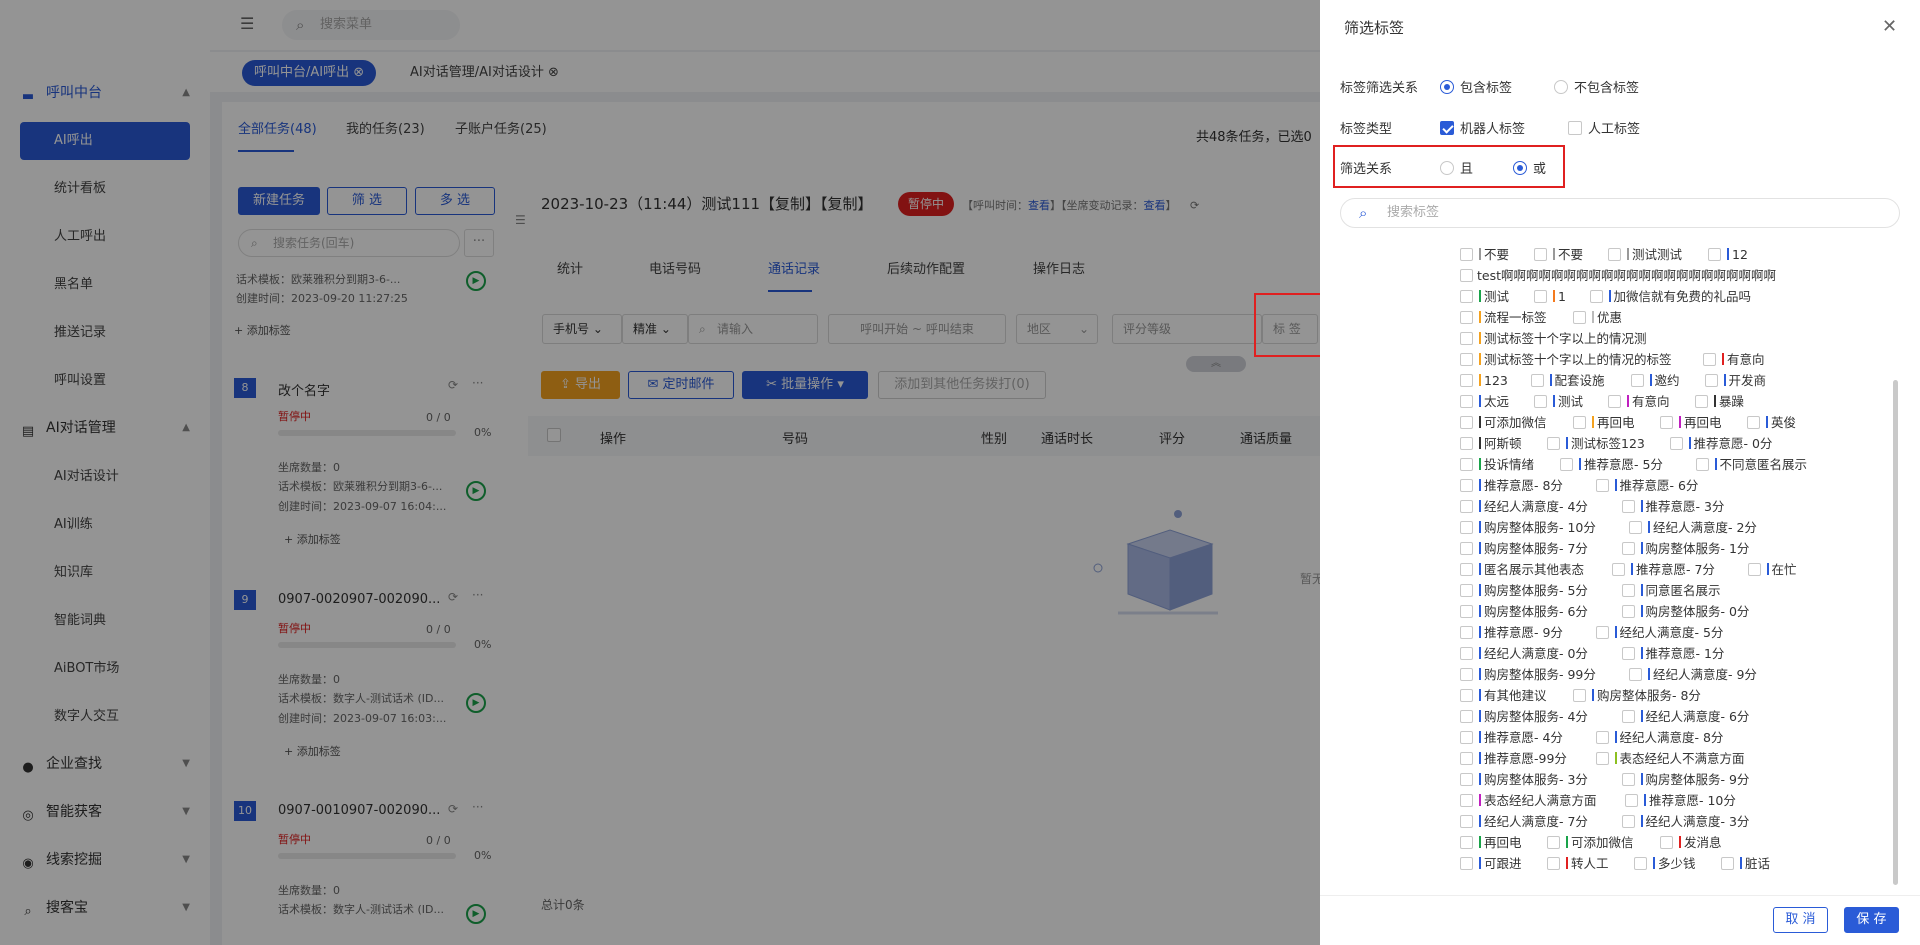  What do you see at coordinates (1663, 569) in the screenshot?
I see `tag-option: 推荐意愿- 7分` at bounding box center [1663, 569].